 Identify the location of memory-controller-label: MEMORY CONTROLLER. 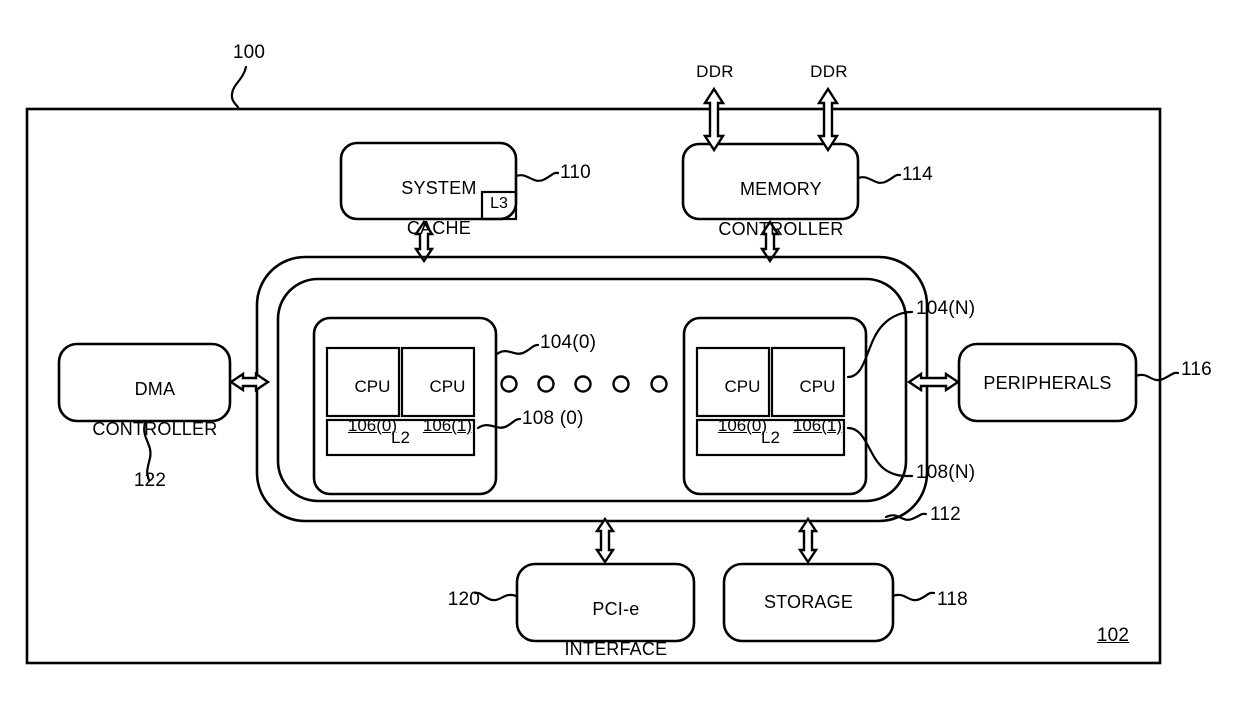
(770, 209).